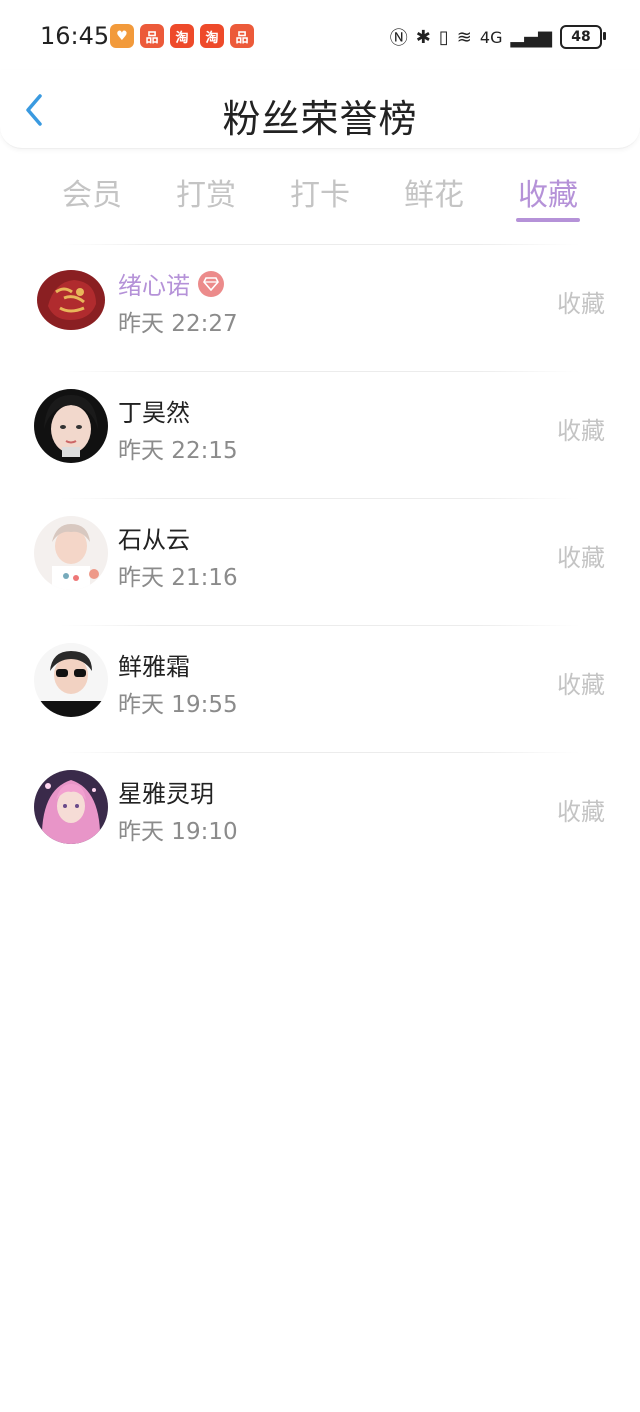 This screenshot has height=1412, width=640. What do you see at coordinates (242, 36) in the screenshot?
I see `shop-app-icon-2: 品` at bounding box center [242, 36].